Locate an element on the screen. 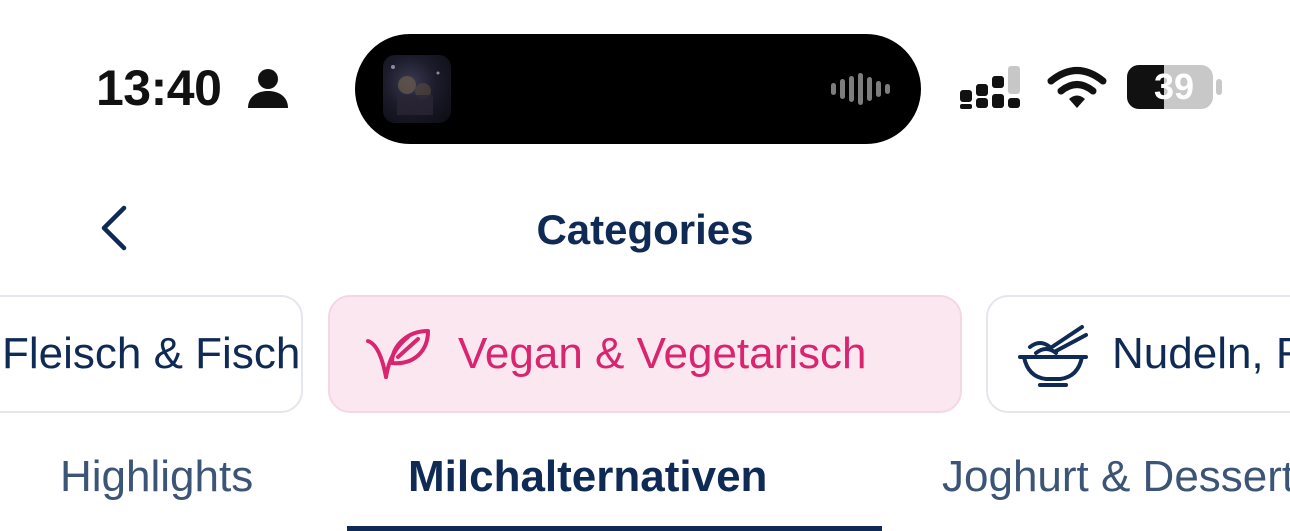 Image resolution: width=1290 pixels, height=531 pixels. audio-waveform-icon is located at coordinates (860, 89).